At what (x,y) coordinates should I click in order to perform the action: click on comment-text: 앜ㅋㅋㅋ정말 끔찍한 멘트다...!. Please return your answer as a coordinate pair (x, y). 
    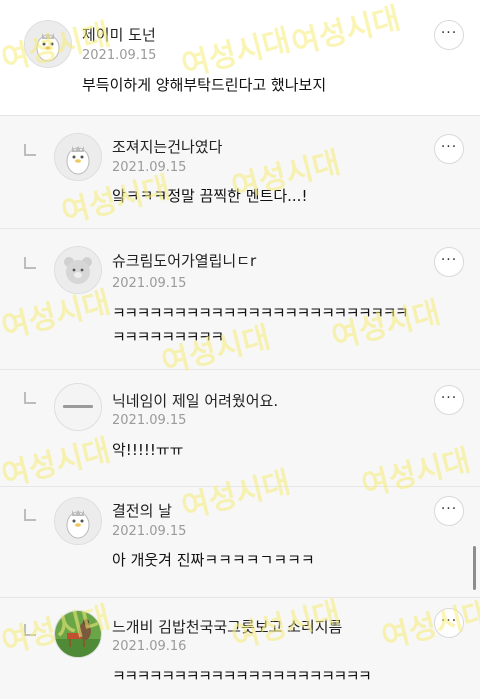
    Looking at the image, I should click on (210, 196).